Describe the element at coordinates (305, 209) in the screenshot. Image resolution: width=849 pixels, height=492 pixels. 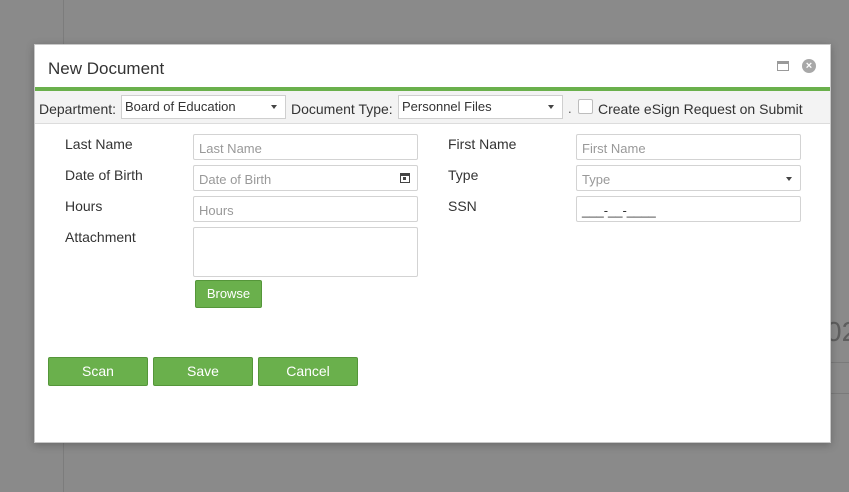
I see `hours-input: Hours` at that location.